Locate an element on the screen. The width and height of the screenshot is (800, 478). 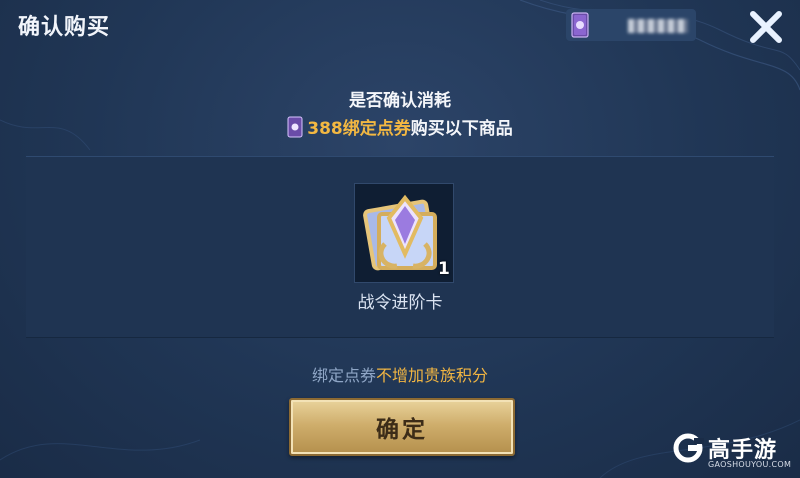
close-button is located at coordinates (766, 27).